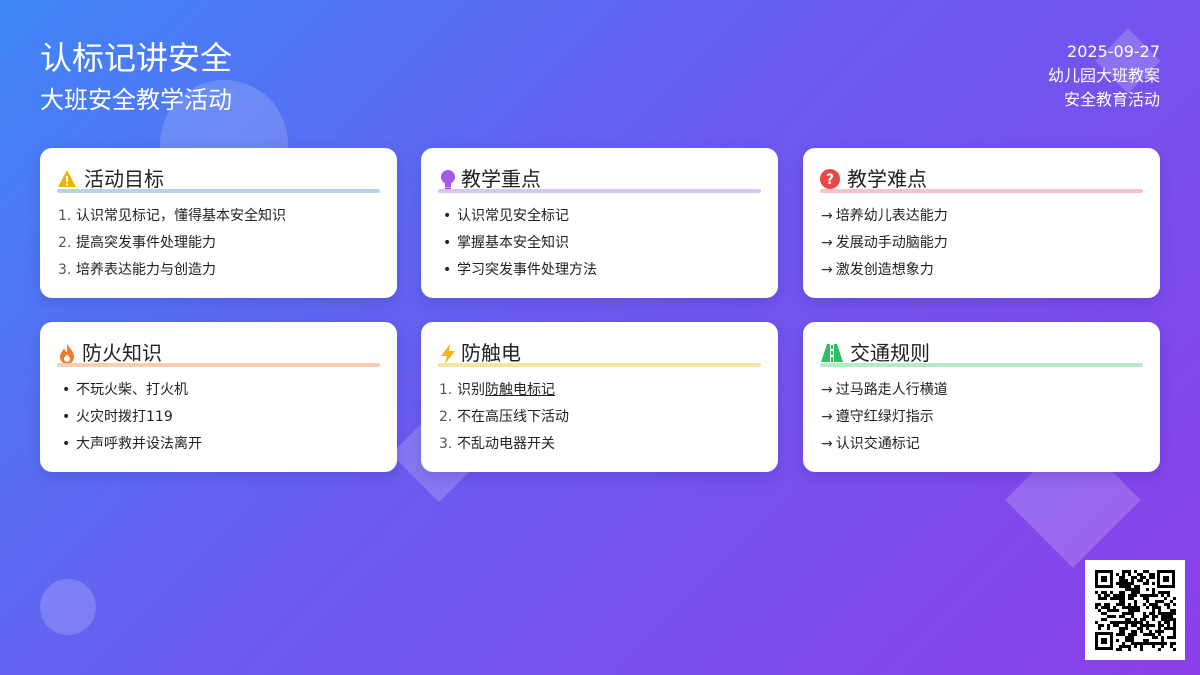 This screenshot has width=1200, height=675. What do you see at coordinates (137, 270) in the screenshot?
I see `list-item: 3. 培养表达能力与创造力` at bounding box center [137, 270].